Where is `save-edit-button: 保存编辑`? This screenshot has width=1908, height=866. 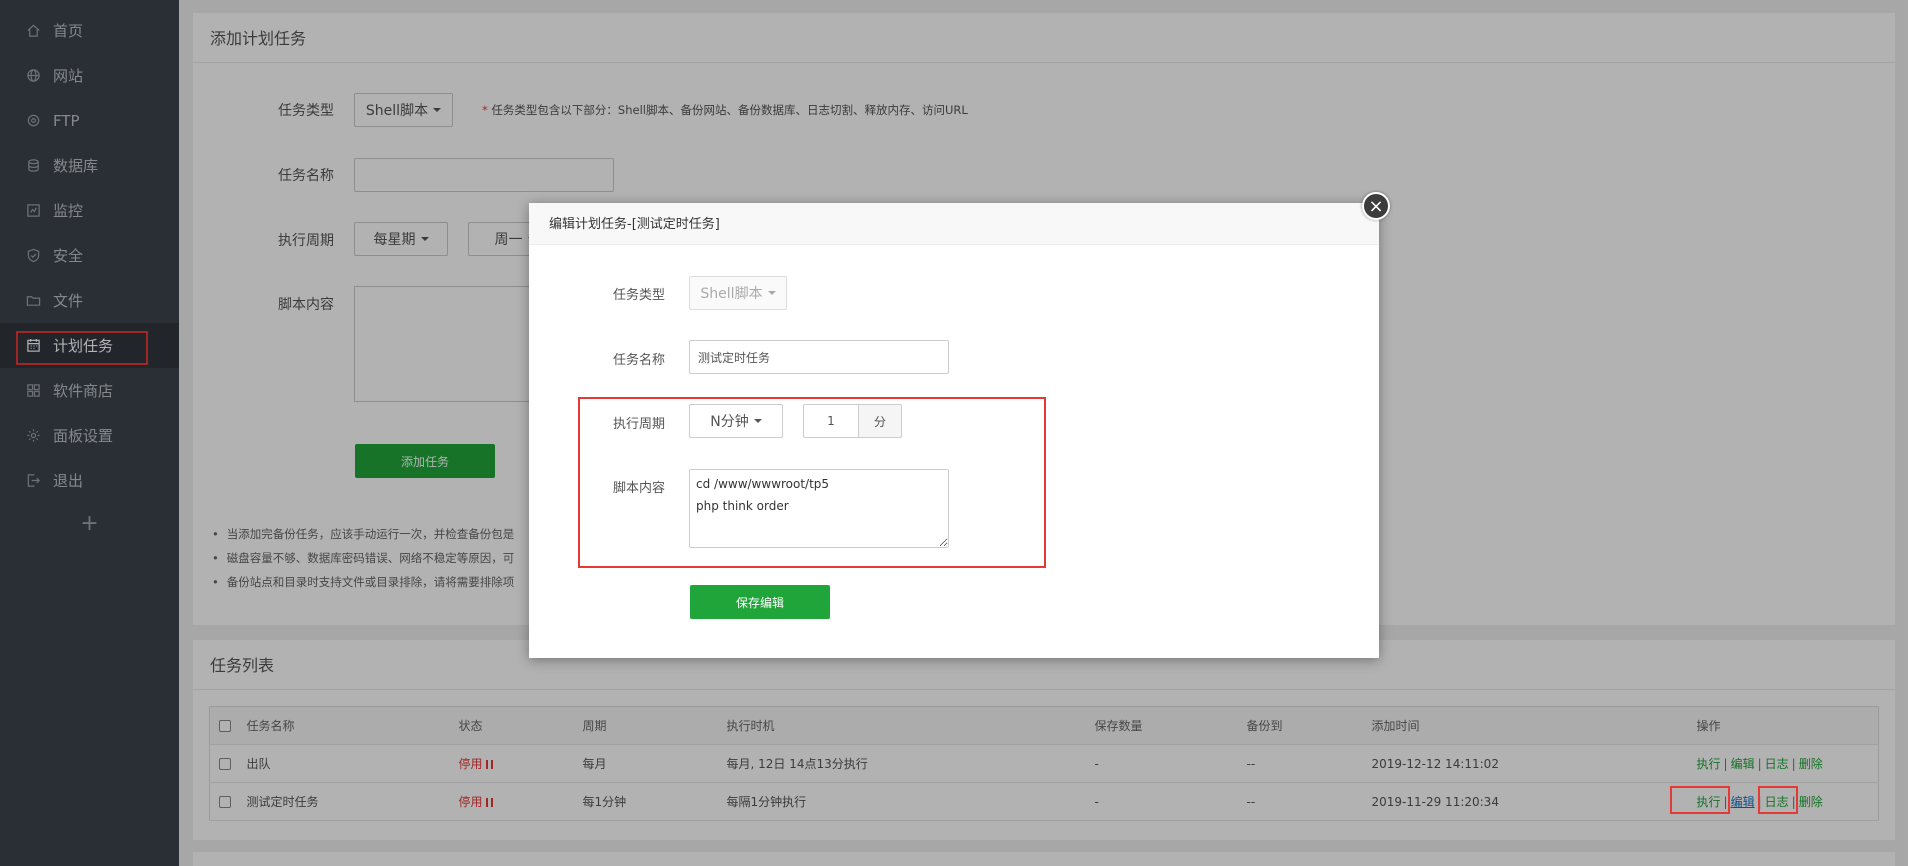 save-edit-button: 保存编辑 is located at coordinates (760, 602).